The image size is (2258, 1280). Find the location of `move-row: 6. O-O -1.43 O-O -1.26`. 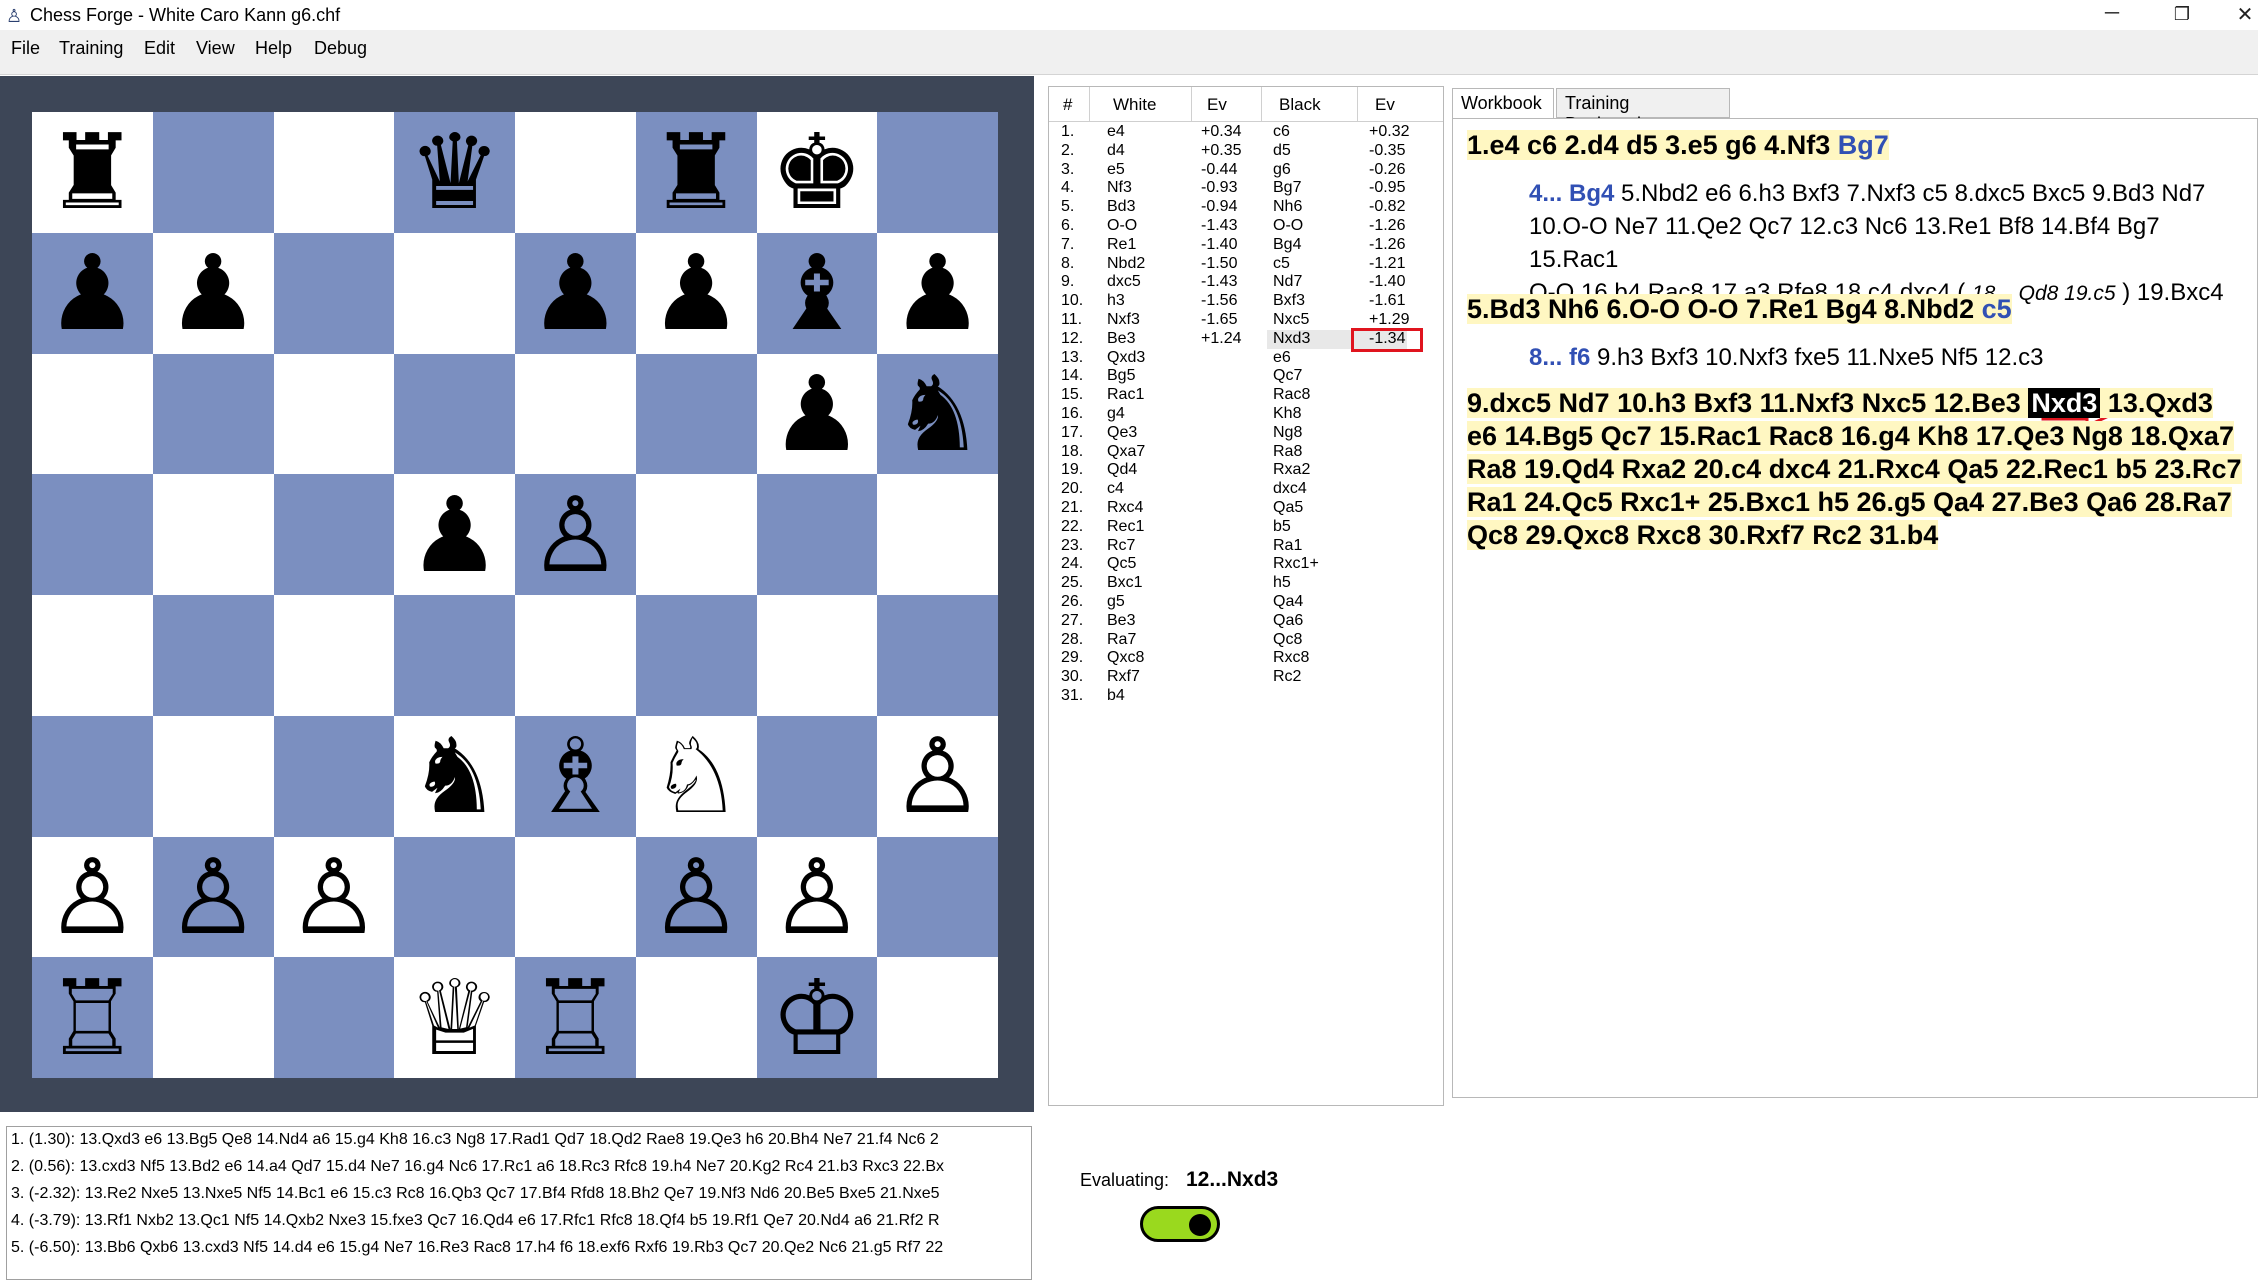

move-row: 6. O-O -1.43 O-O -1.26 is located at coordinates (1246, 226).